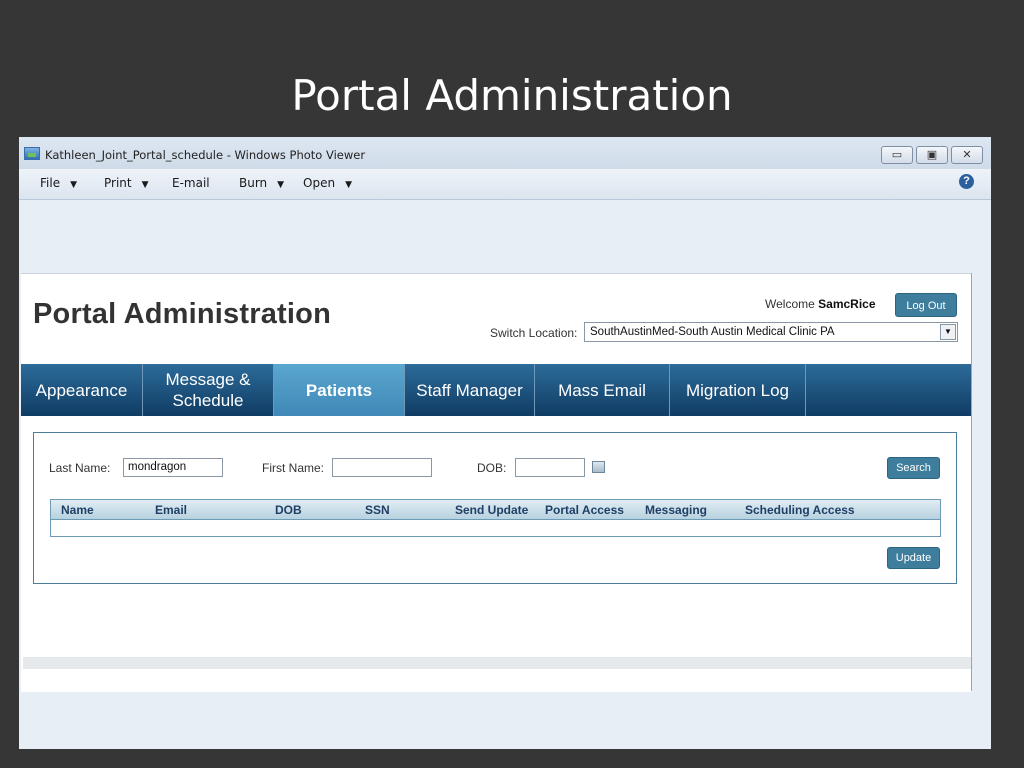 The height and width of the screenshot is (768, 1024). I want to click on menu-file: File ▼, so click(58, 183).